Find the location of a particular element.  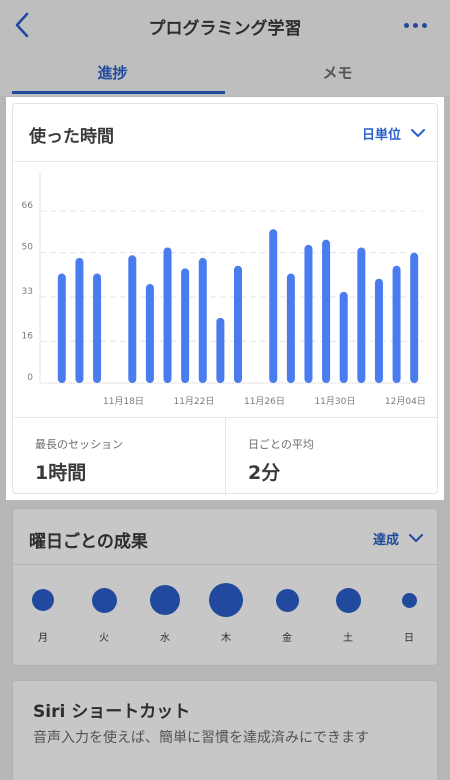

weekday-item: 金 is located at coordinates (287, 615).